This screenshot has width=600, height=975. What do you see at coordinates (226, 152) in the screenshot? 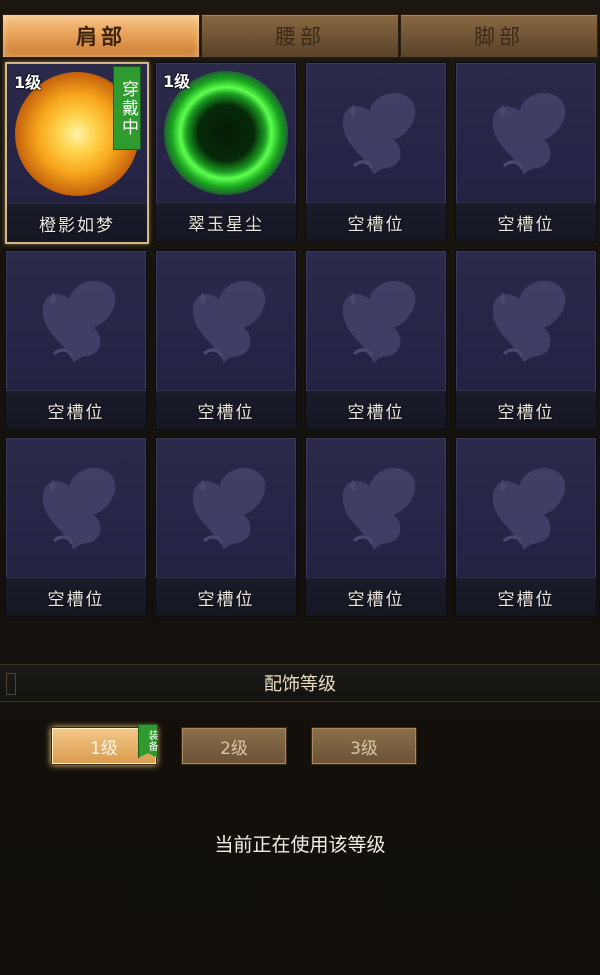
I see `slot-2: 1级 翠玉星尘` at bounding box center [226, 152].